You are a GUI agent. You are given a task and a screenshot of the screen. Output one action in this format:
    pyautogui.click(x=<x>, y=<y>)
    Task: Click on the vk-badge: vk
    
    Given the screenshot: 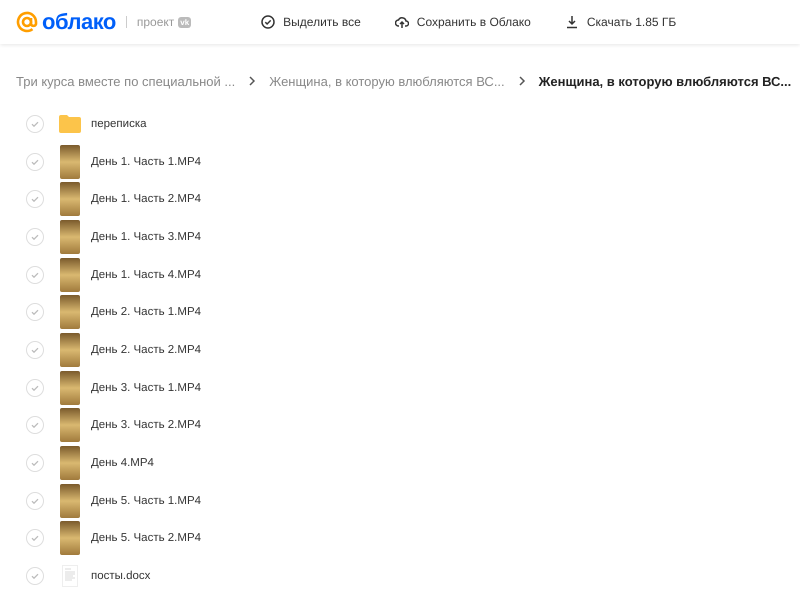 What is the action you would take?
    pyautogui.click(x=185, y=22)
    